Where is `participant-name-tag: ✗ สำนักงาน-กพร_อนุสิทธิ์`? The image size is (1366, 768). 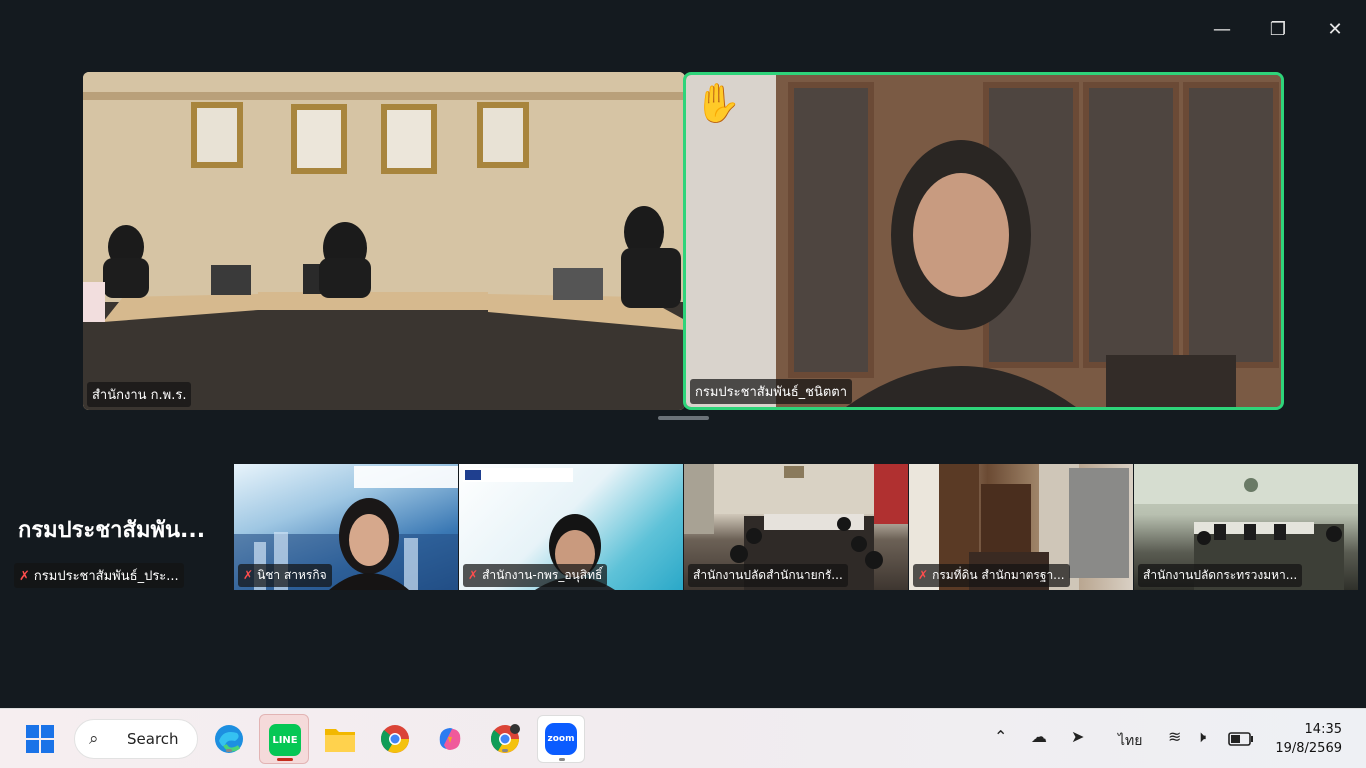
participant-name-tag: ✗ สำนักงาน-กพร_อนุสิทธิ์ is located at coordinates (535, 575).